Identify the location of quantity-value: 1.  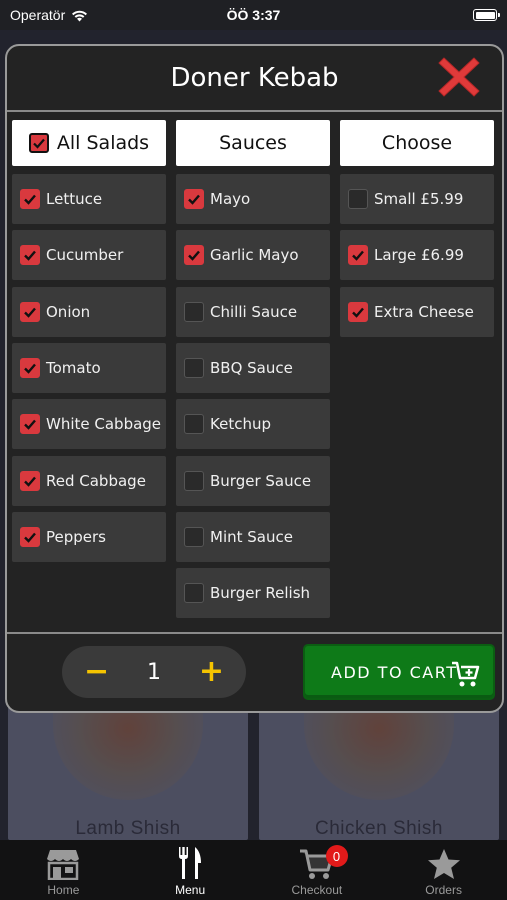
(154, 672).